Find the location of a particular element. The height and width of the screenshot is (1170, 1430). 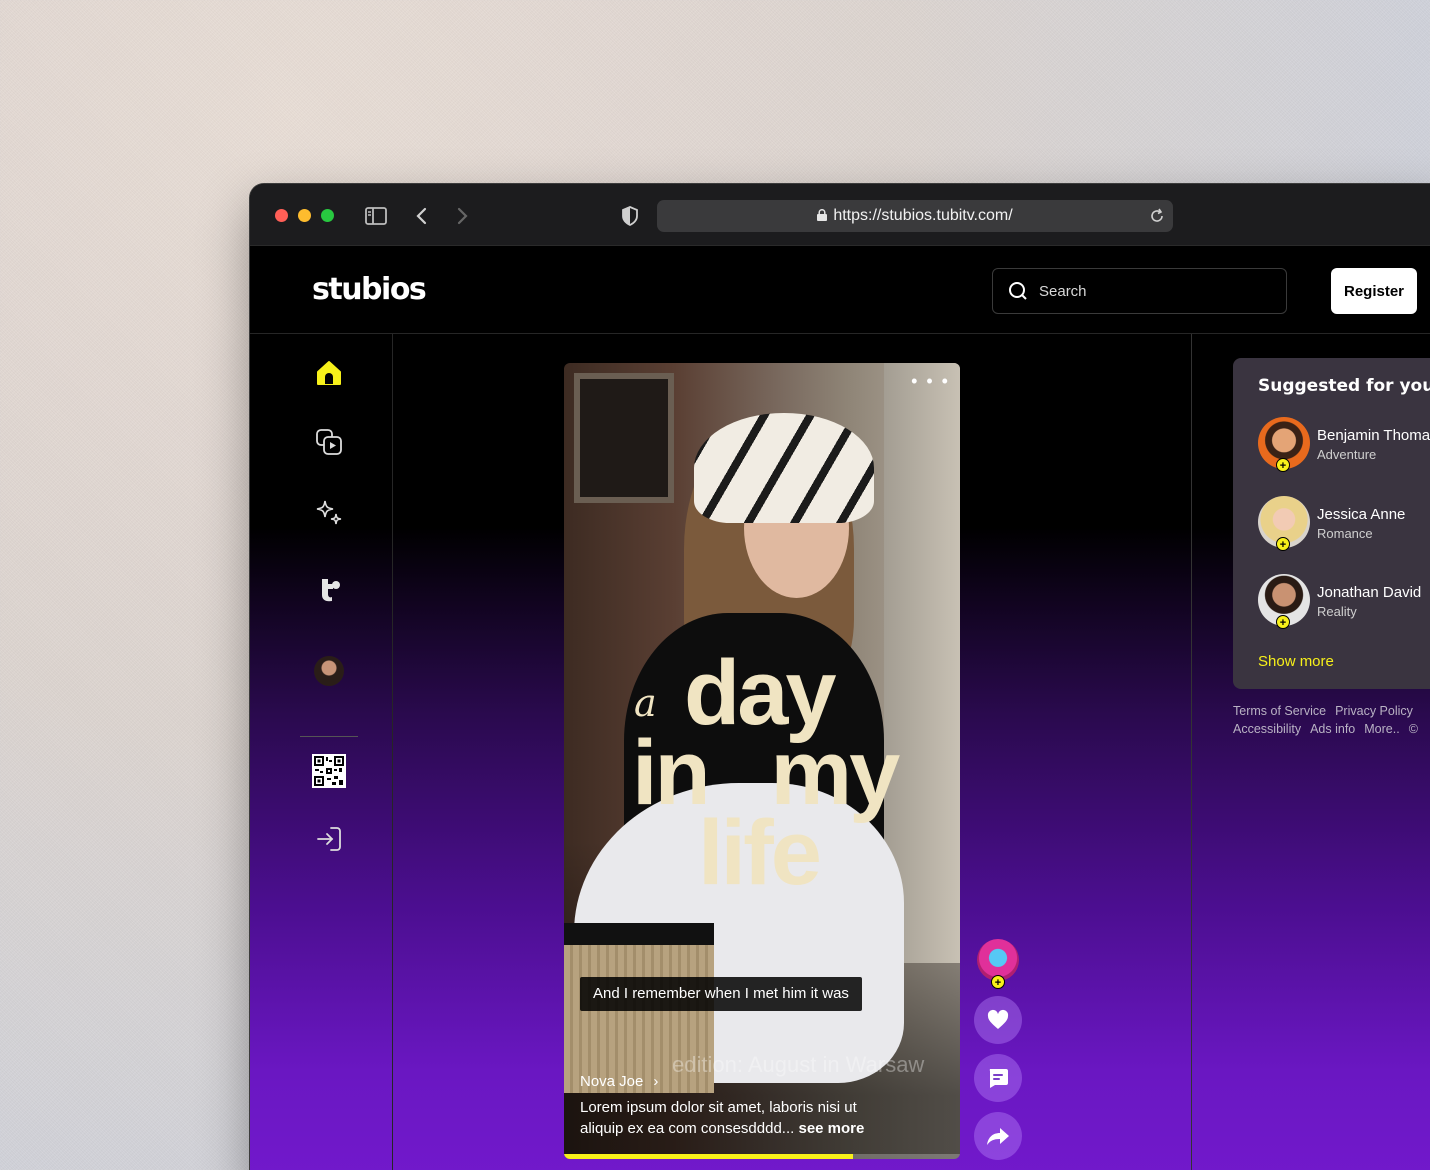

suggested-user: + Jessica Anne Romance is located at coordinates (1344, 524).